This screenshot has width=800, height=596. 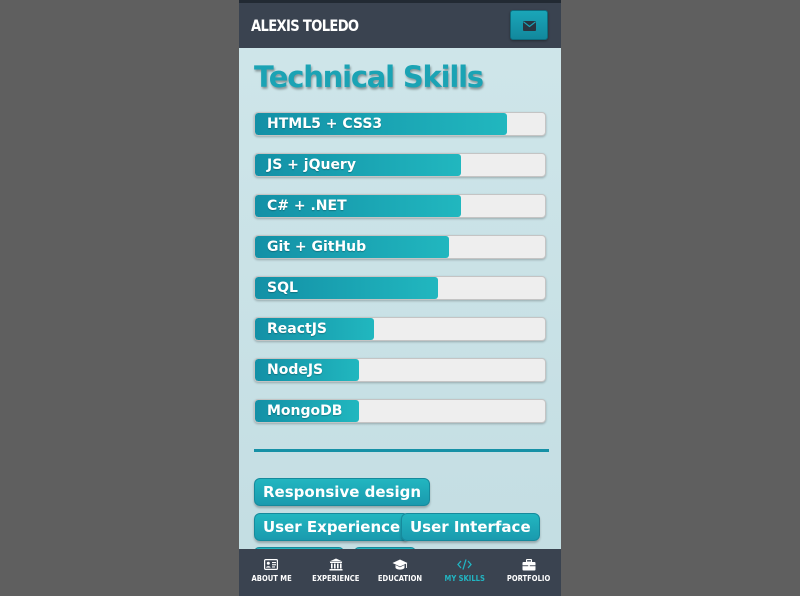 What do you see at coordinates (369, 77) in the screenshot?
I see `section-title: Technical Skills` at bounding box center [369, 77].